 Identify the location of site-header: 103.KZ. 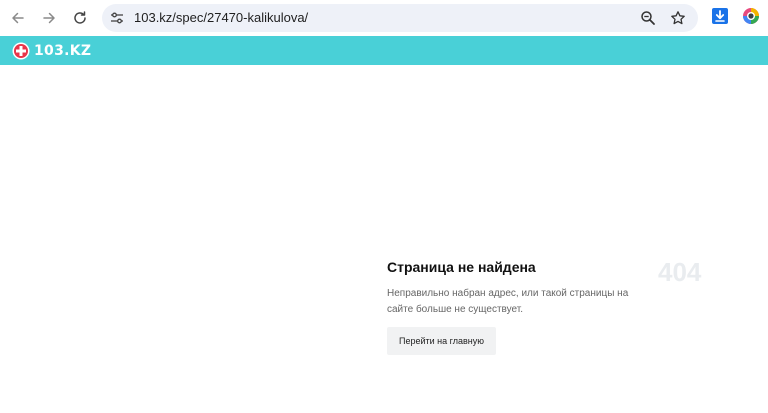
(384, 50).